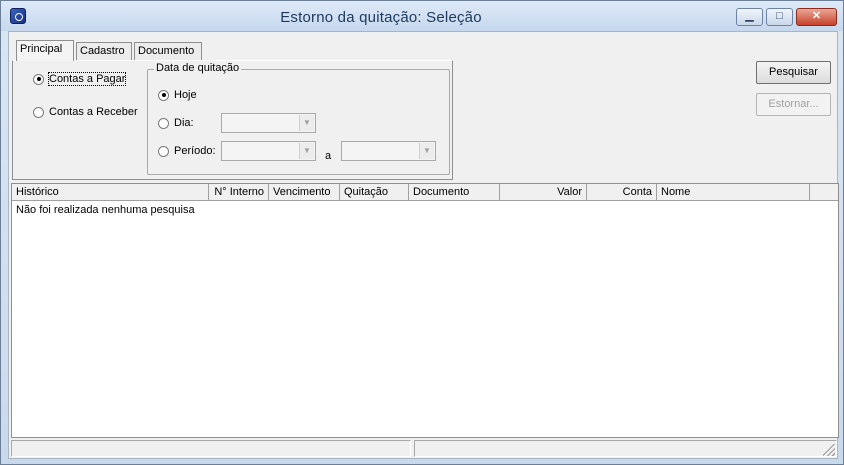 This screenshot has height=465, width=844. I want to click on status-bar, so click(424, 449).